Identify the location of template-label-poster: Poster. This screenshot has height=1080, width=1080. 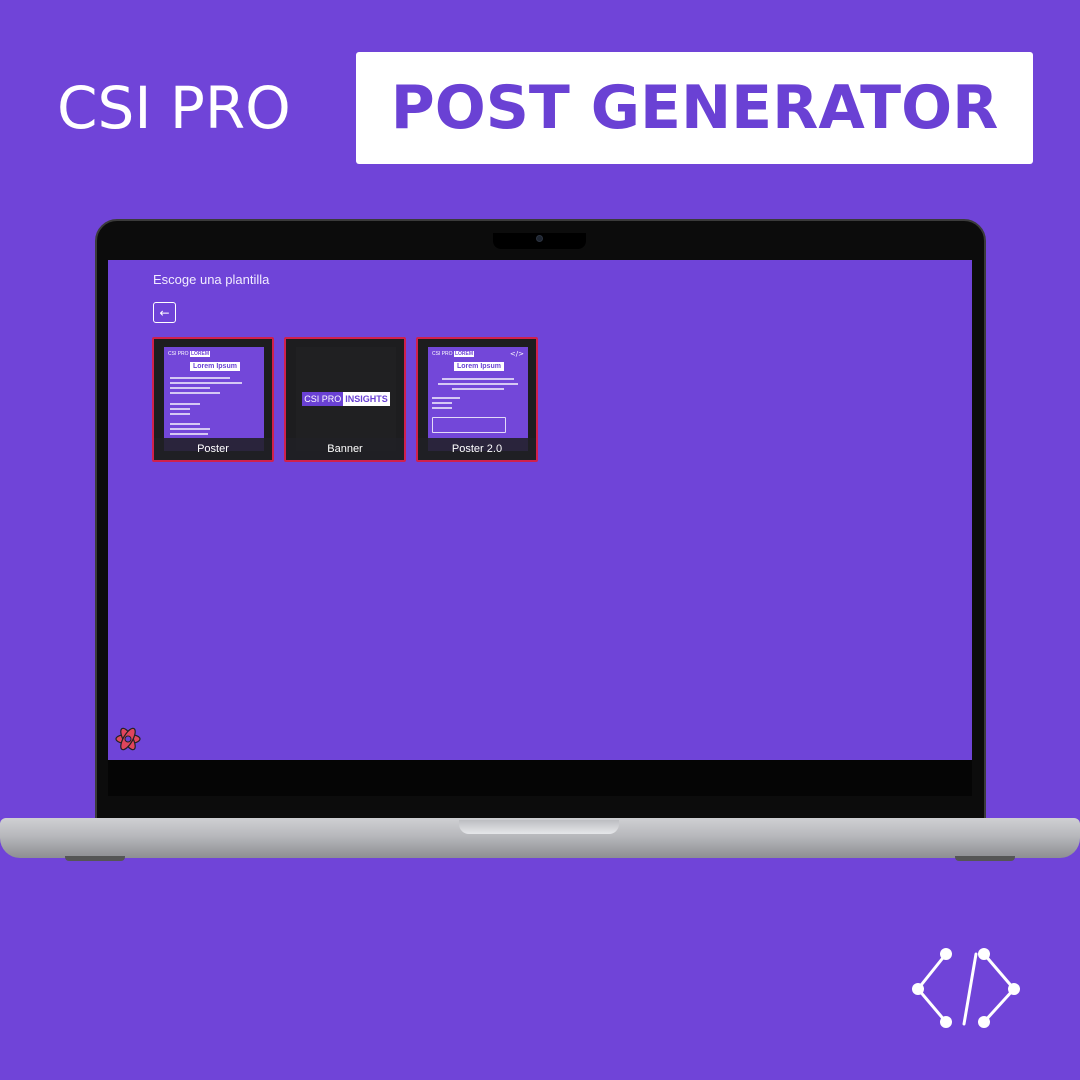
(213, 449).